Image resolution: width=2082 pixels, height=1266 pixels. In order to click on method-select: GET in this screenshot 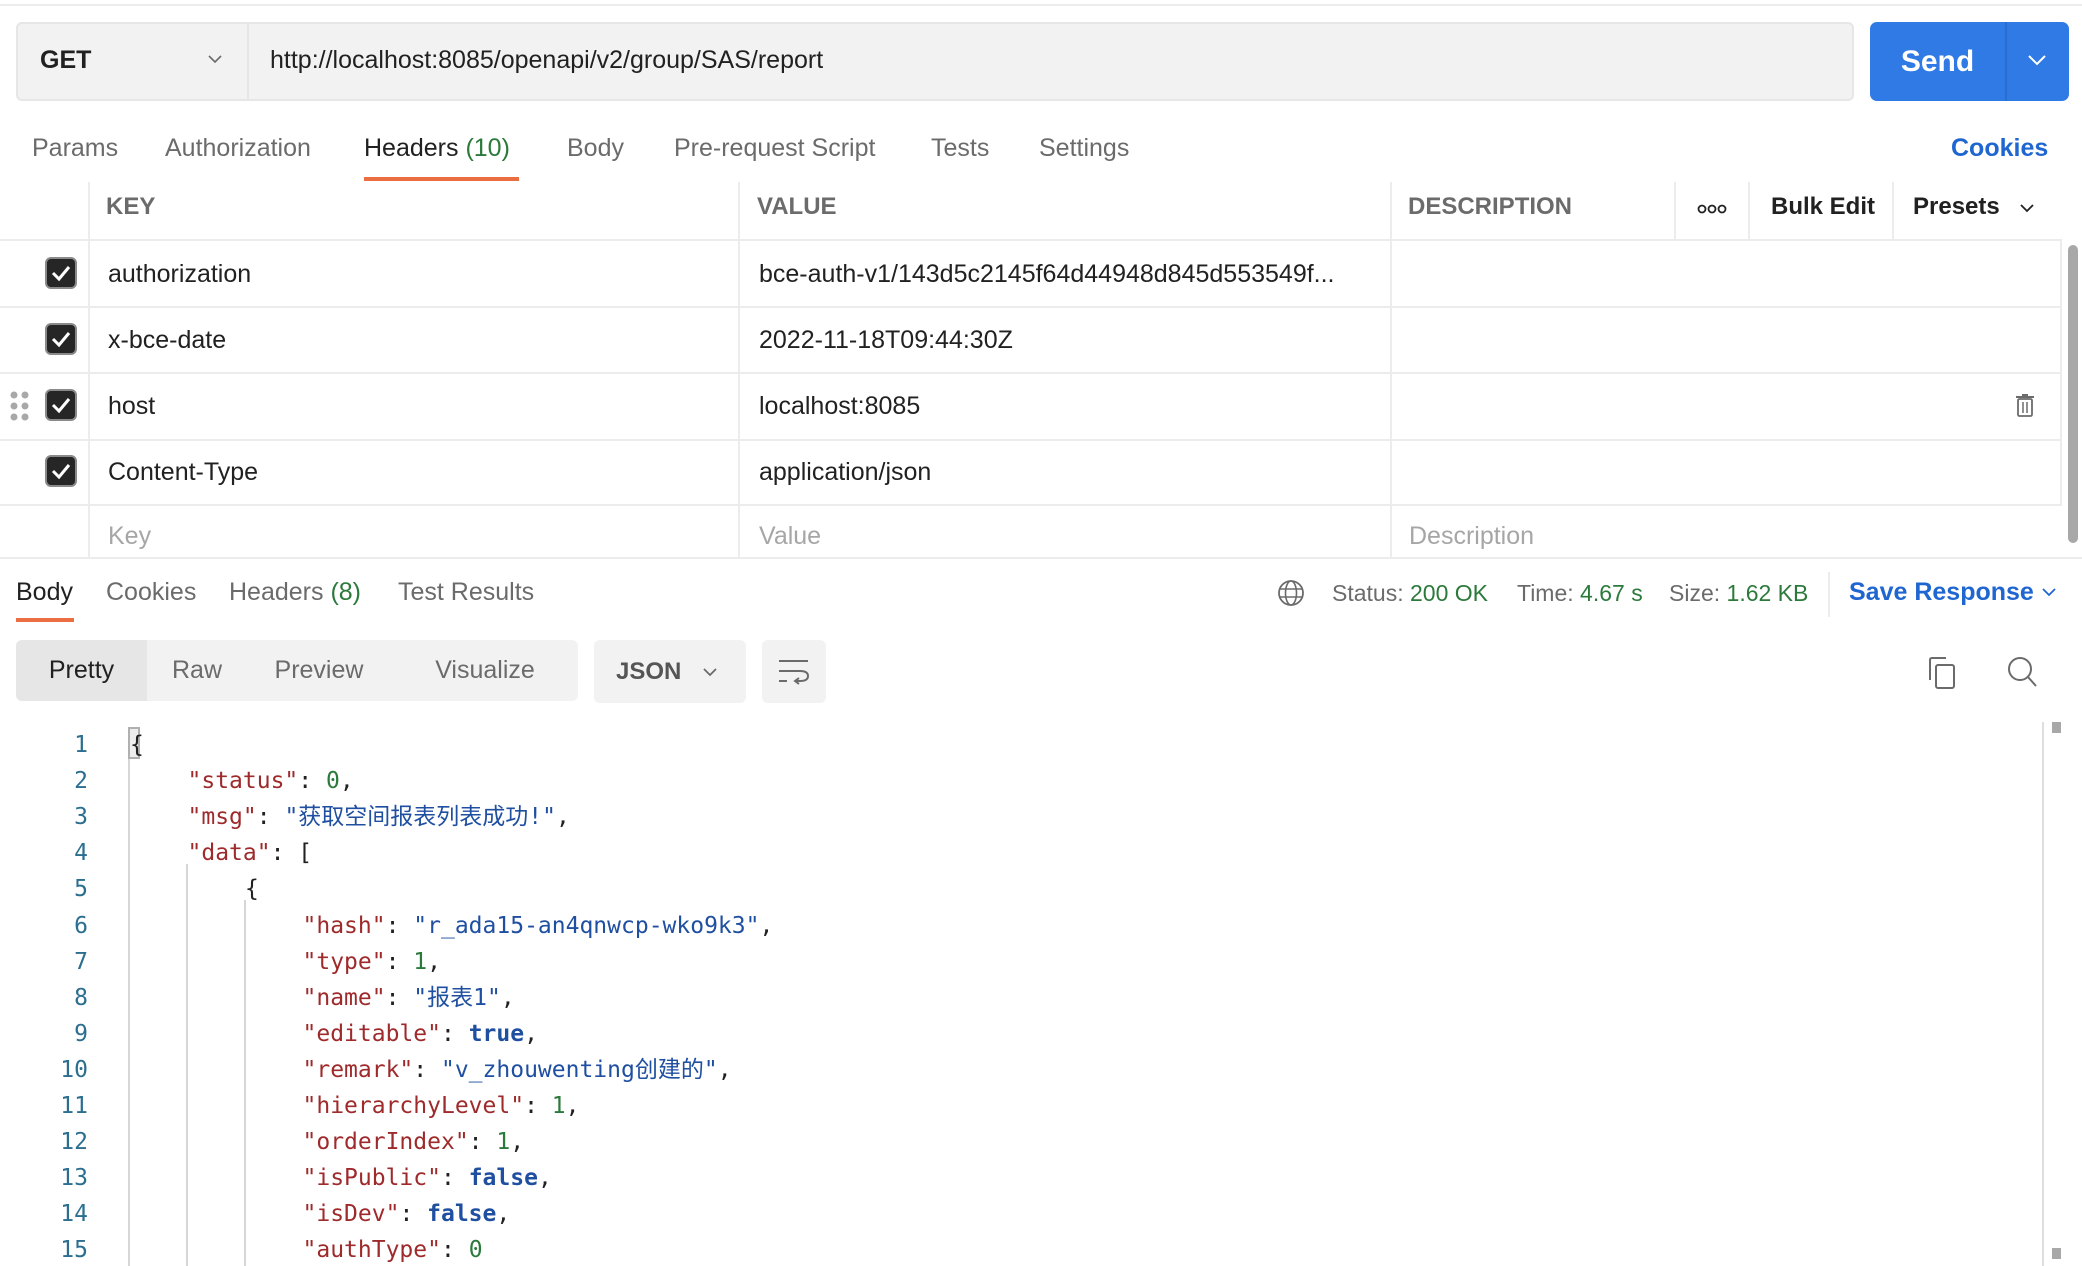, I will do `click(133, 61)`.